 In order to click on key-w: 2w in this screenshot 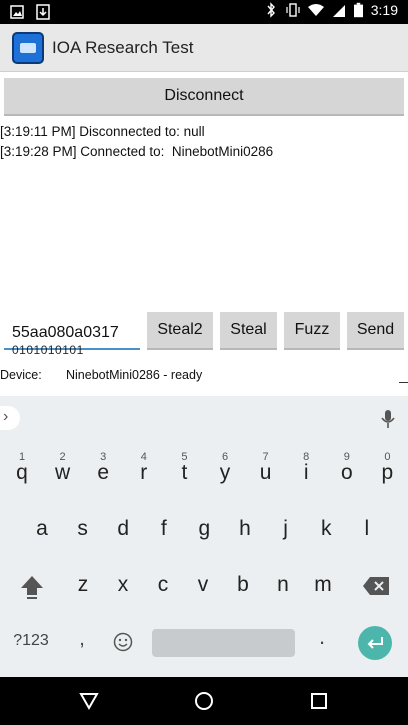, I will do `click(63, 473)`.